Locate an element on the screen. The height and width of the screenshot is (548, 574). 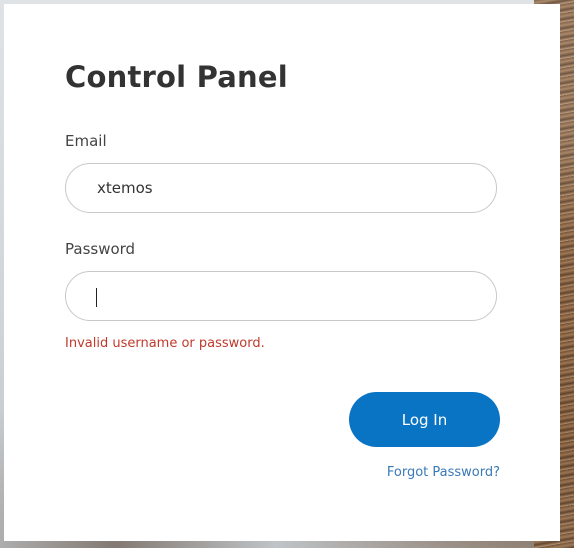
error-message: Invalid username or password. is located at coordinates (165, 343).